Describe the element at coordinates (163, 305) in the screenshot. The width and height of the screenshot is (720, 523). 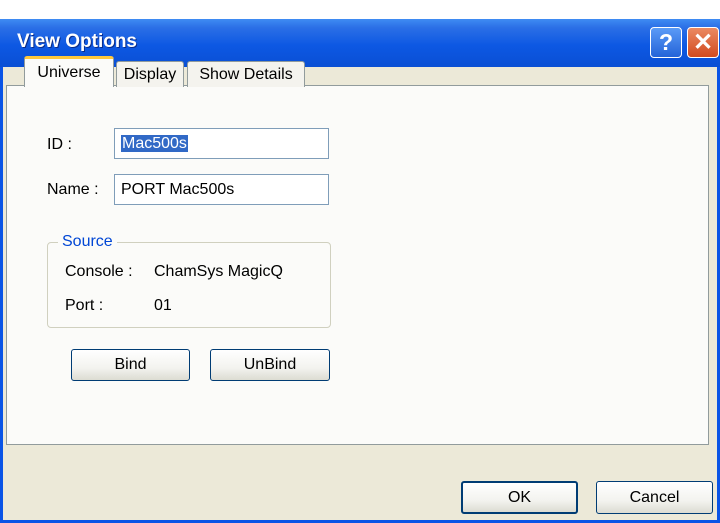
I see `port-value: 01` at that location.